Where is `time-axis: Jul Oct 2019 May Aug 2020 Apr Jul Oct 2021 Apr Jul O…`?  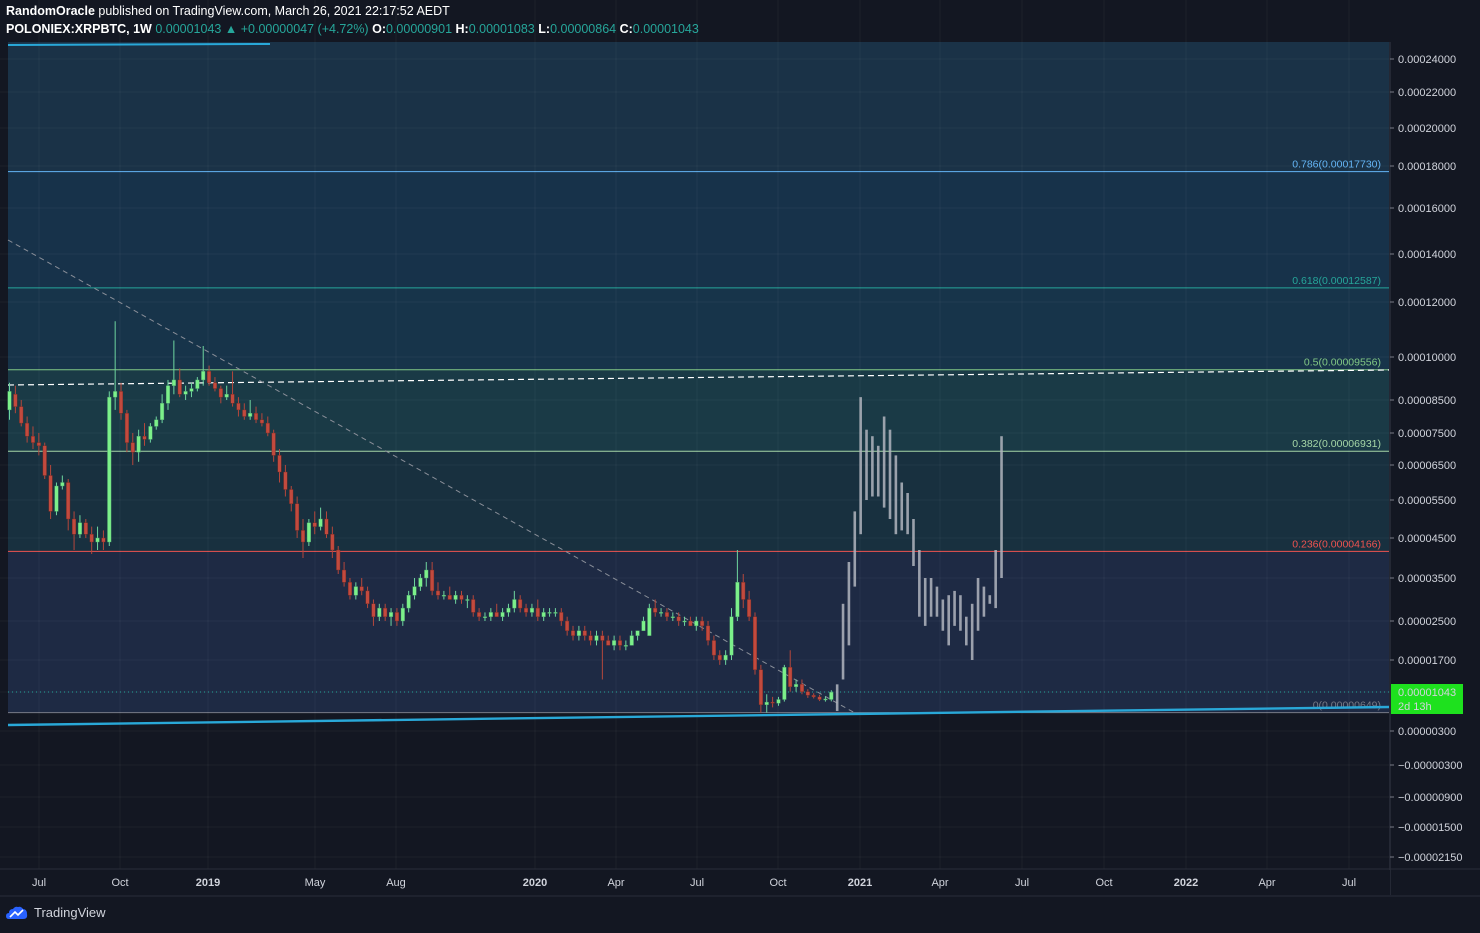 time-axis: Jul Oct 2019 May Aug 2020 Apr Jul Oct 2021 Apr Jul O… is located at coordinates (740, 882).